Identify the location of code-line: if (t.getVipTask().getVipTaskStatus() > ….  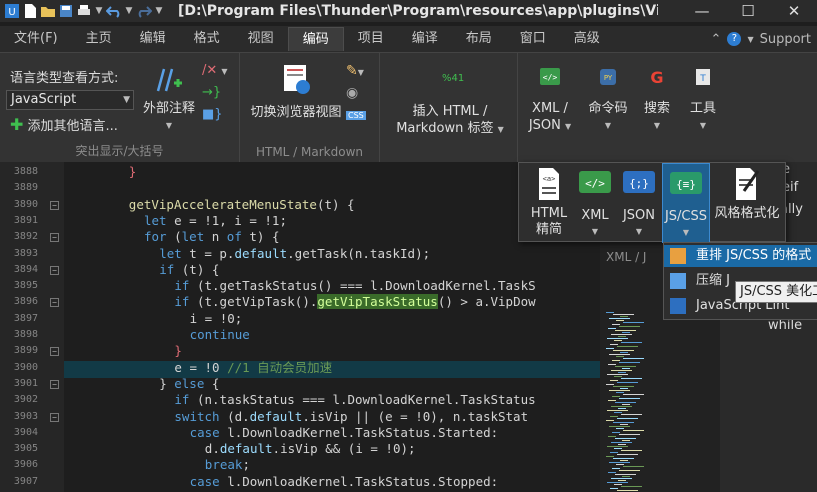
(355, 302).